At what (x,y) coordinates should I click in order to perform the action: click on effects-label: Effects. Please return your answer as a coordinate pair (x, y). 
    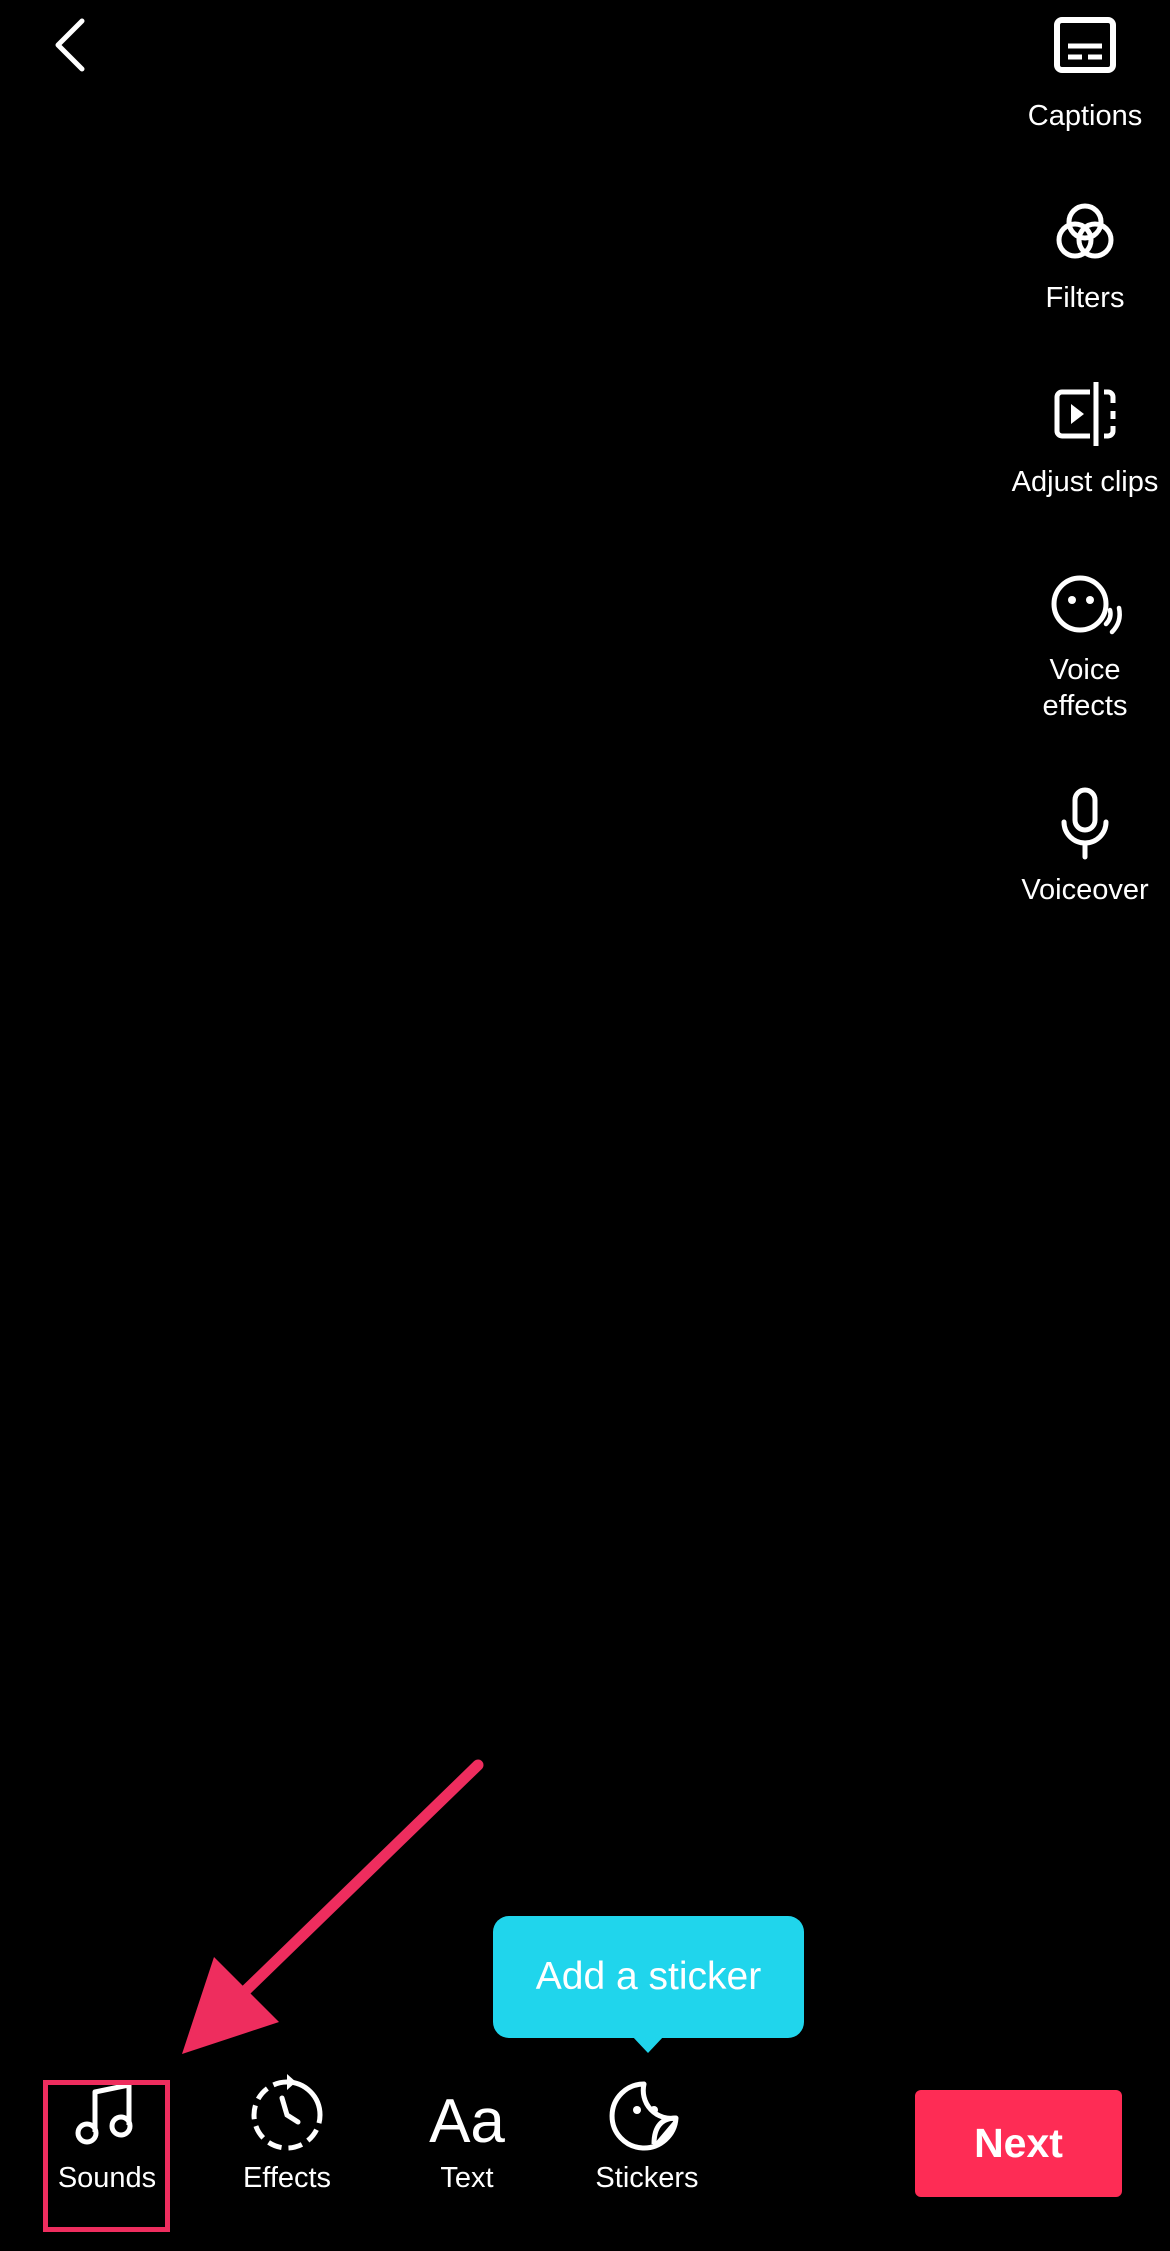
    Looking at the image, I should click on (287, 2178).